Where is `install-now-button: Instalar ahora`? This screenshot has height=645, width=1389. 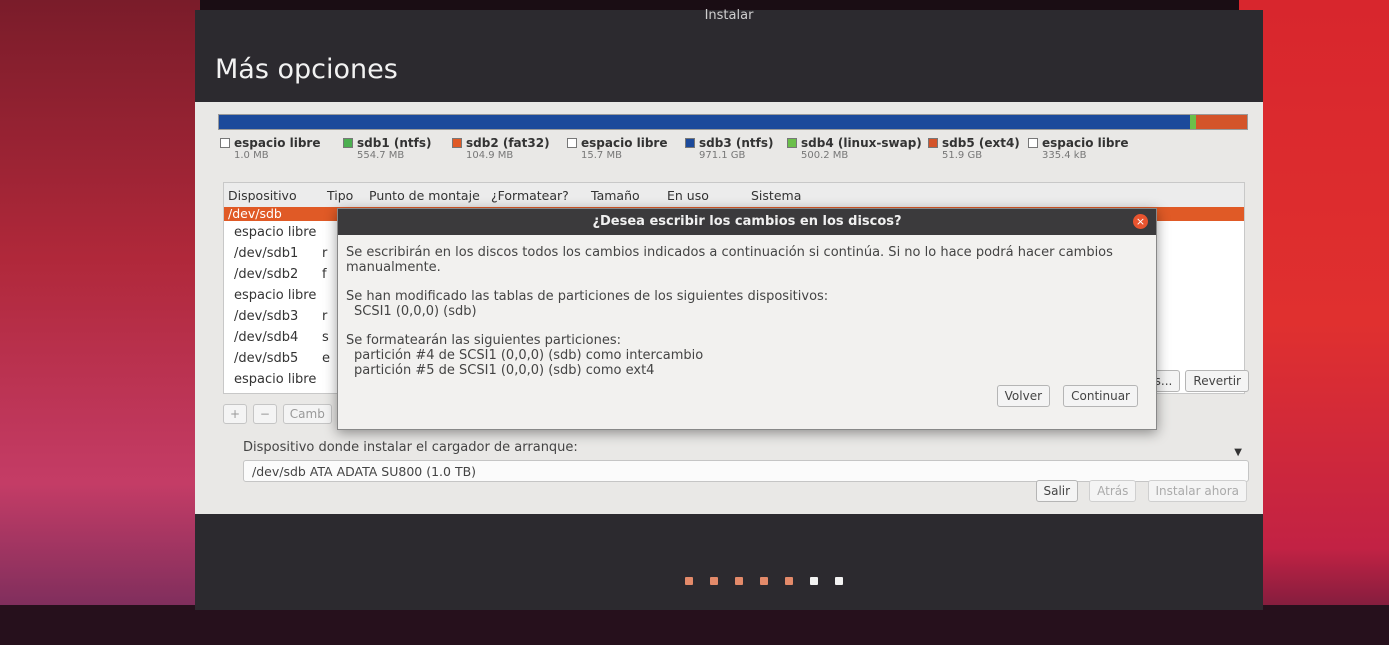
install-now-button: Instalar ahora is located at coordinates (1197, 491).